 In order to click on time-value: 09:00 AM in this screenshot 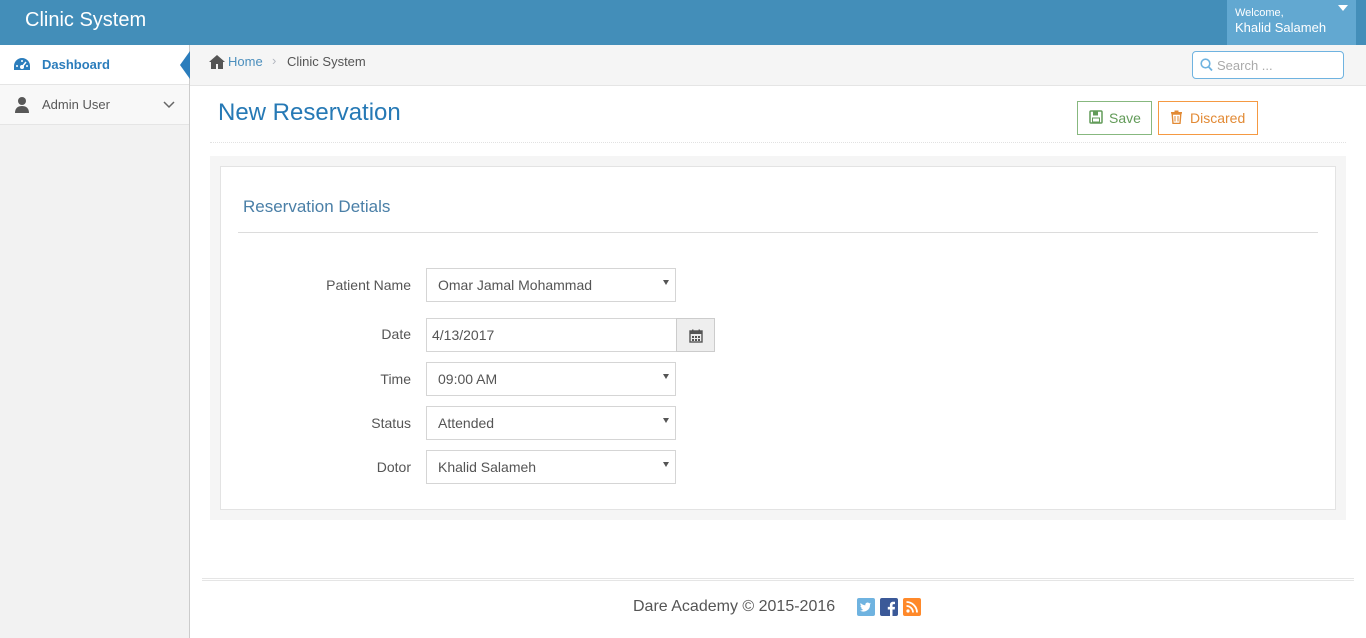, I will do `click(468, 379)`.